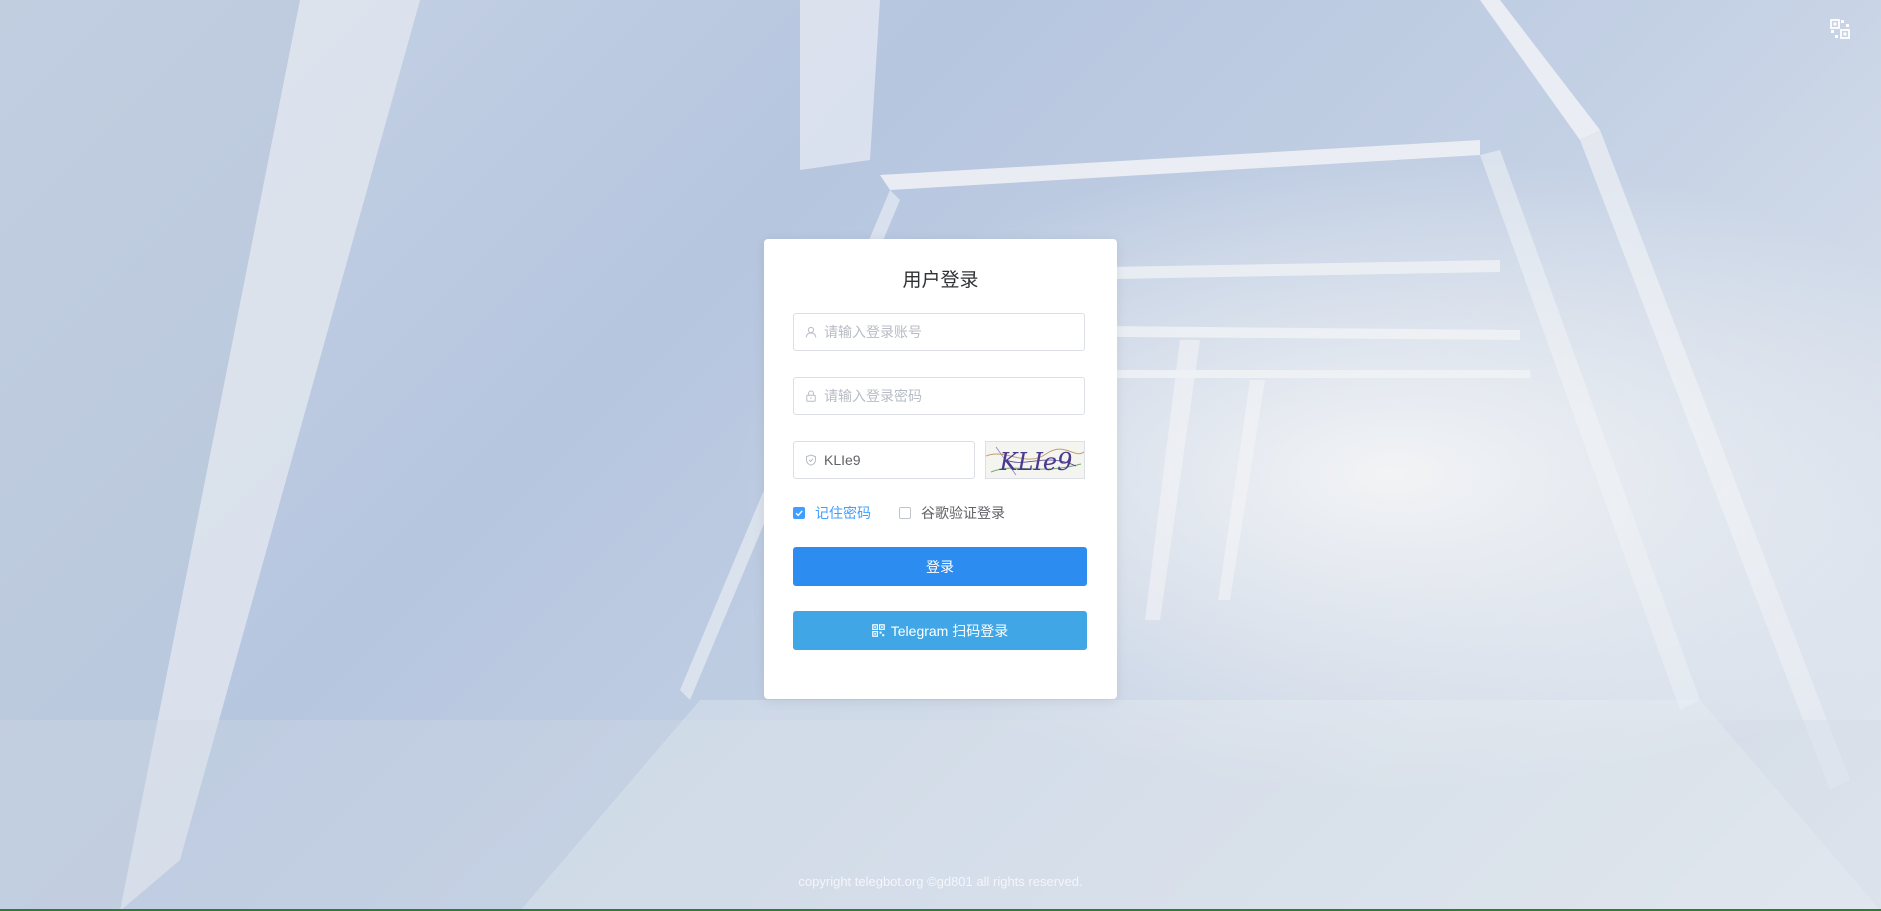 The width and height of the screenshot is (1881, 911). I want to click on user-icon, so click(811, 332).